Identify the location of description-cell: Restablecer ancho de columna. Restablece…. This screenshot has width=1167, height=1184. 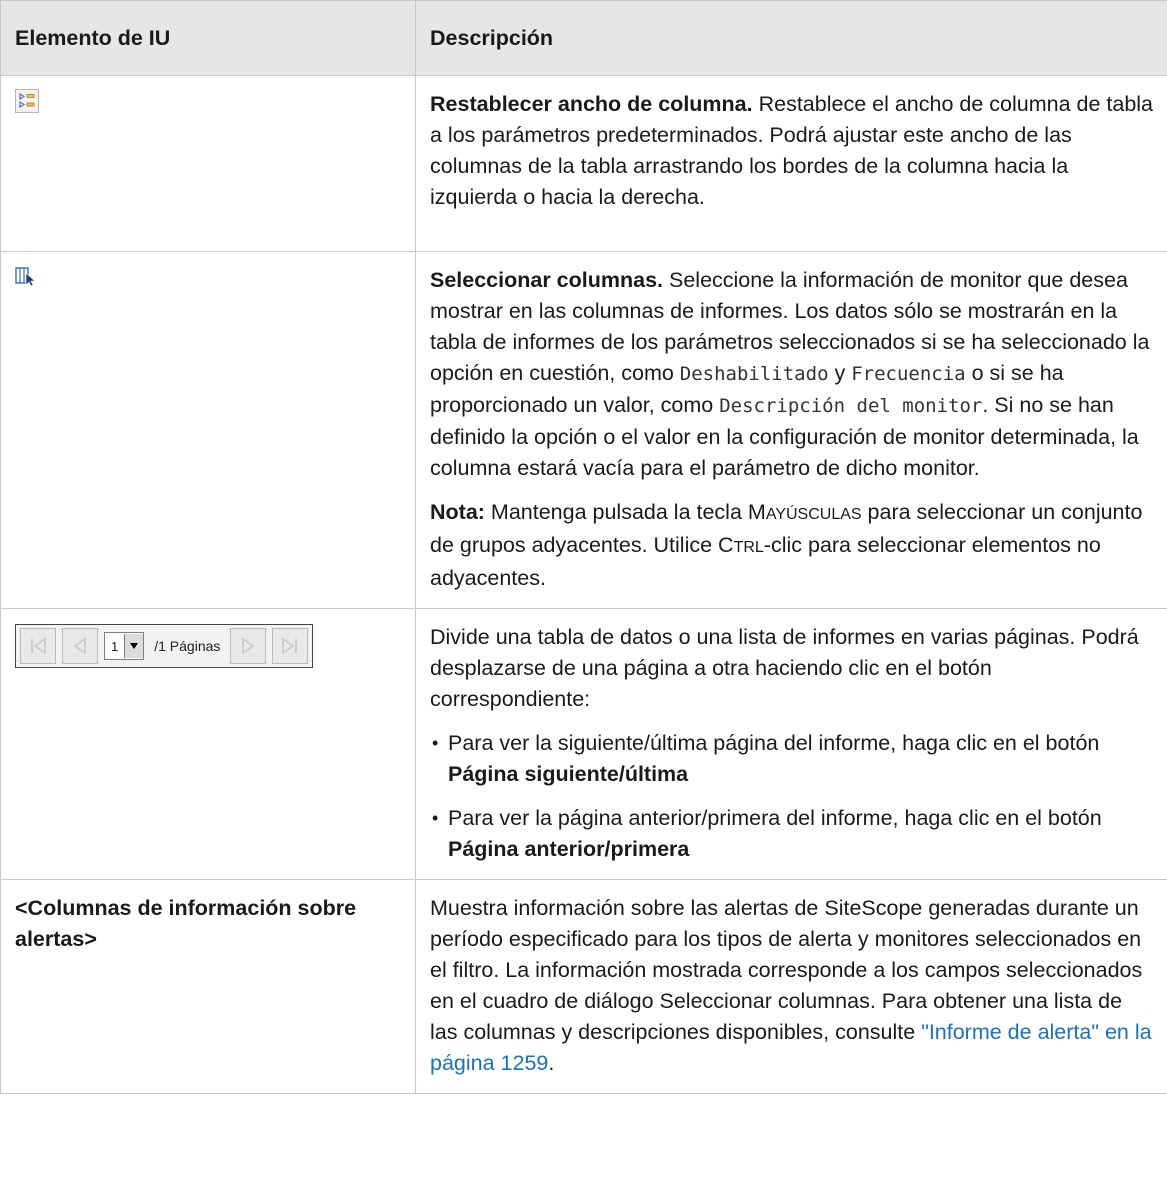
(791, 163).